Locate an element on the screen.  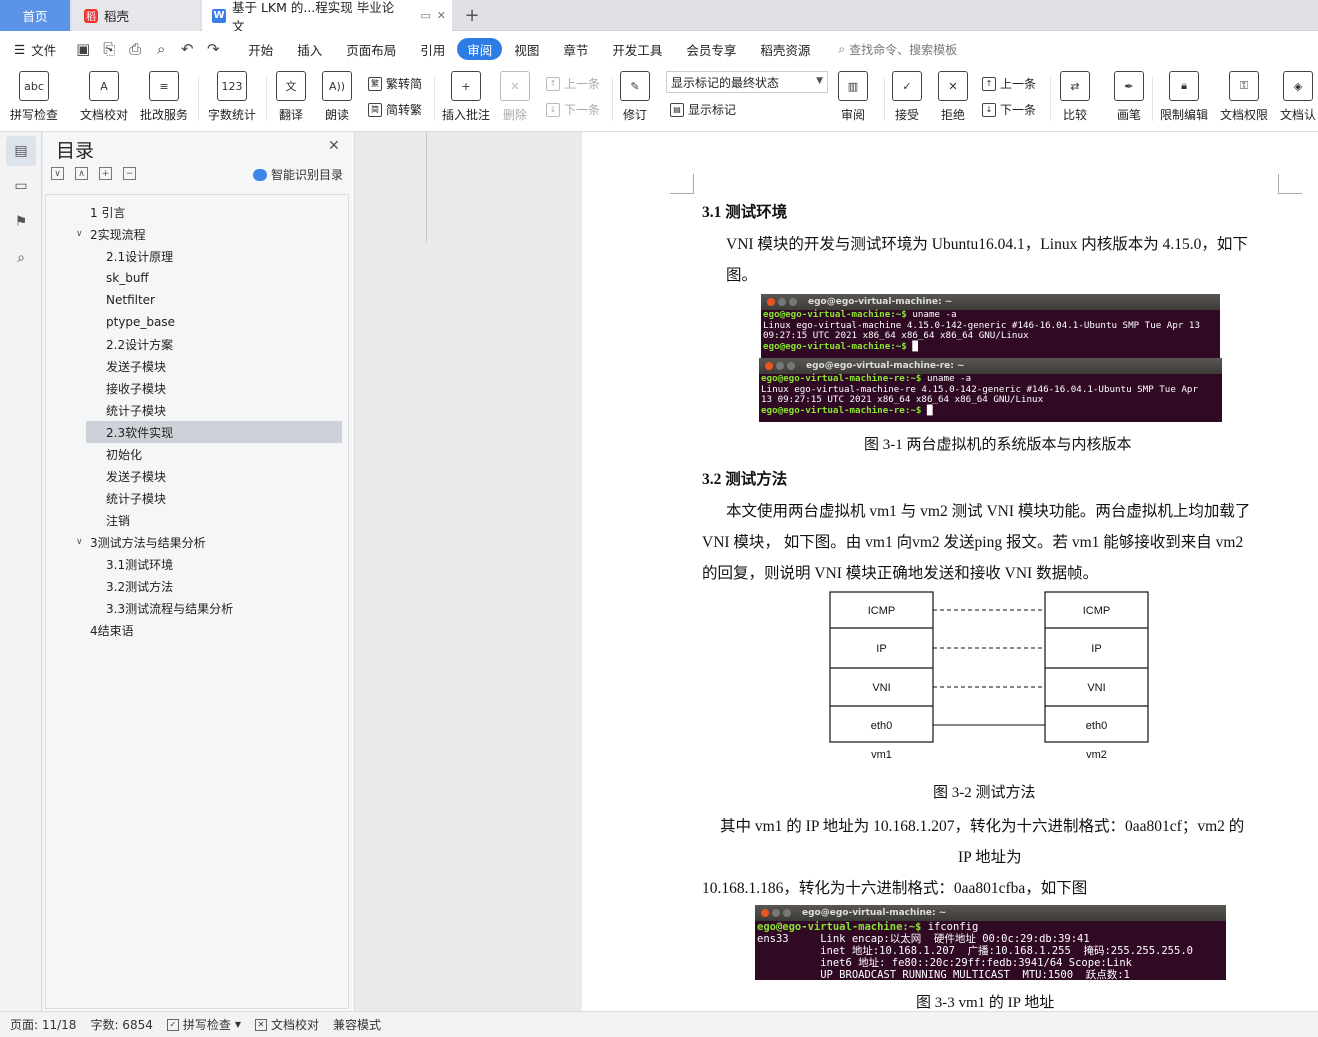
doc-permission-button: ⚿ 文档权限 is located at coordinates (1244, 97).